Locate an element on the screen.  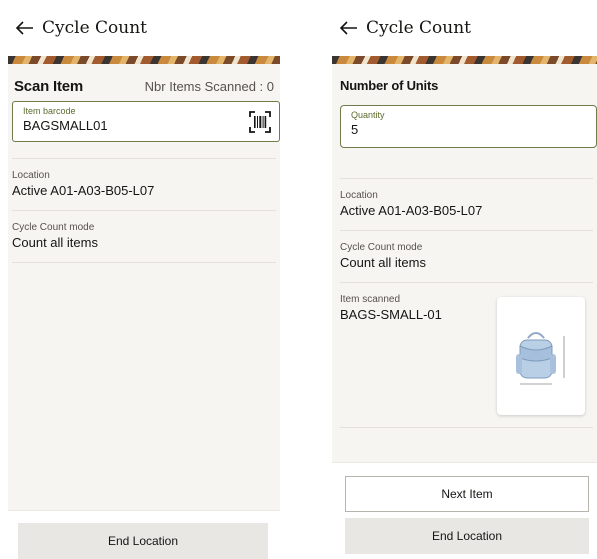
quantity-input: 5 is located at coordinates (468, 129).